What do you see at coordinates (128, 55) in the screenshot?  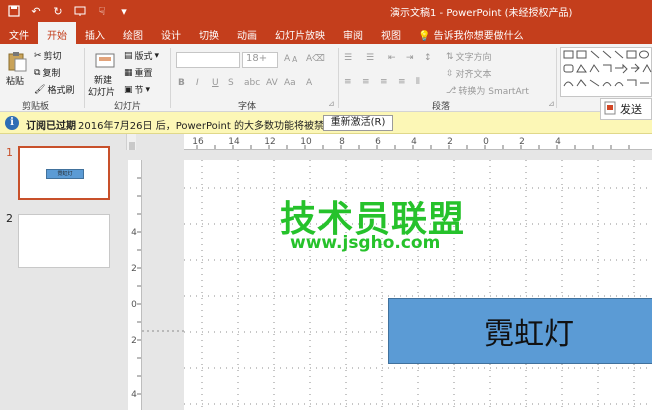 I see `layout-icon: ▤` at bounding box center [128, 55].